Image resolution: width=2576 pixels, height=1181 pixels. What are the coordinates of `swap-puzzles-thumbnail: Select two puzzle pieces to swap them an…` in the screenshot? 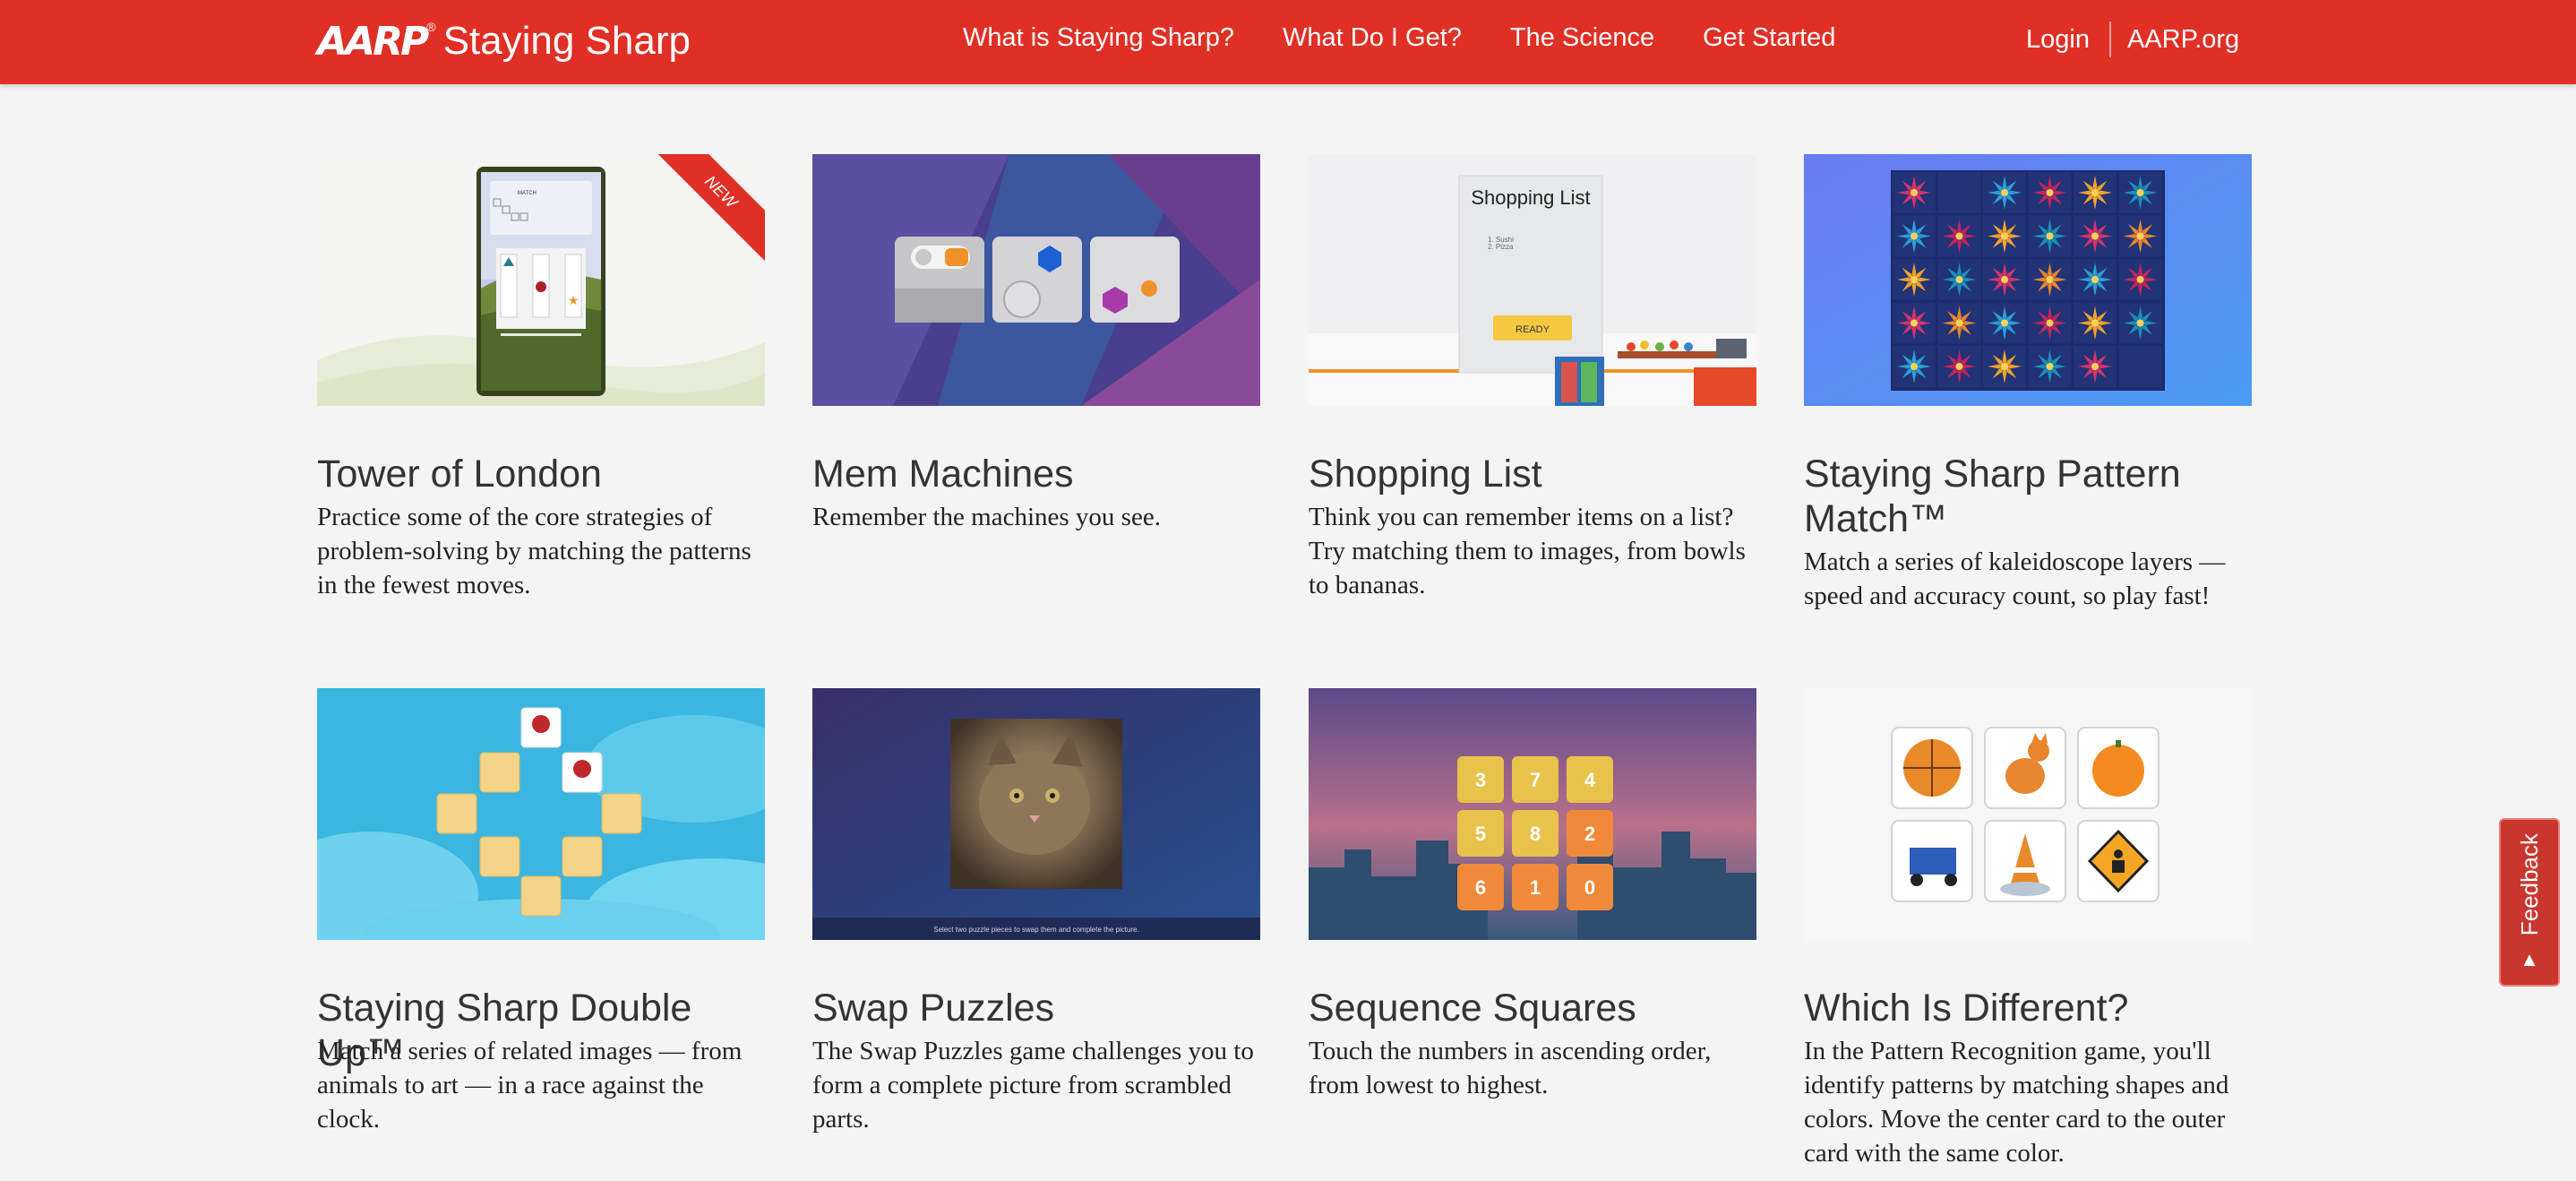 It's located at (1036, 814).